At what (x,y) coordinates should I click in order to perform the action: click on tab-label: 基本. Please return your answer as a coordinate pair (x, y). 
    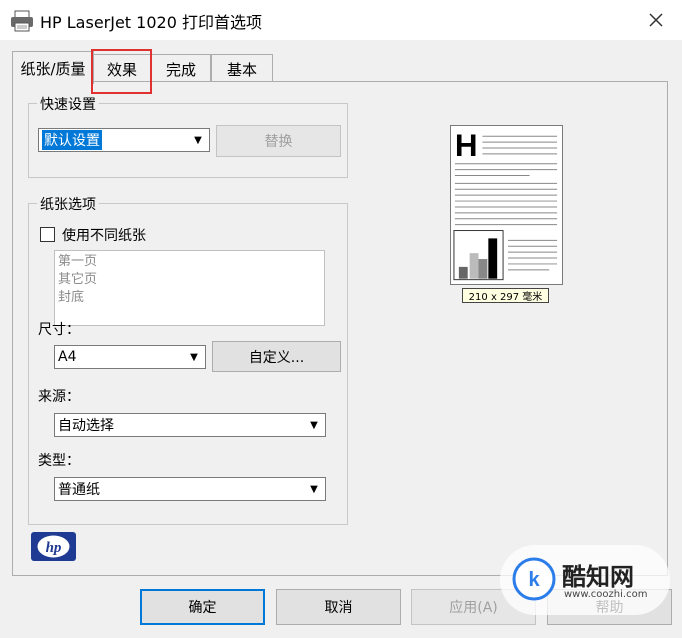
    Looking at the image, I should click on (241, 70).